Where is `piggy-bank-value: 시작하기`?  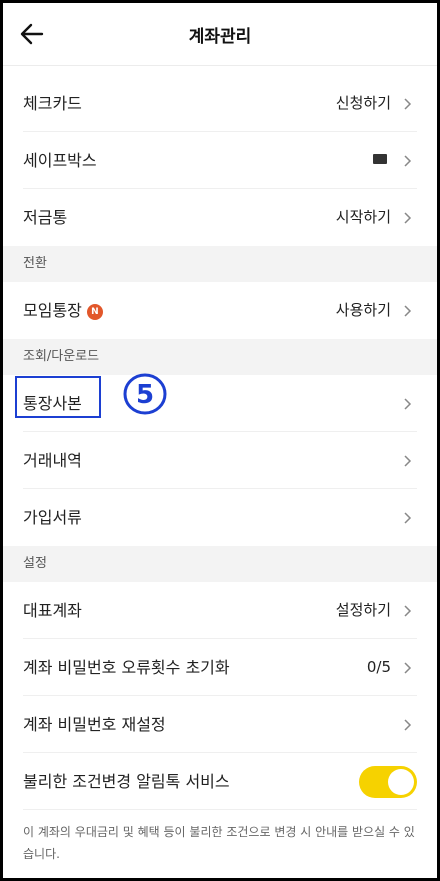 piggy-bank-value: 시작하기 is located at coordinates (363, 217).